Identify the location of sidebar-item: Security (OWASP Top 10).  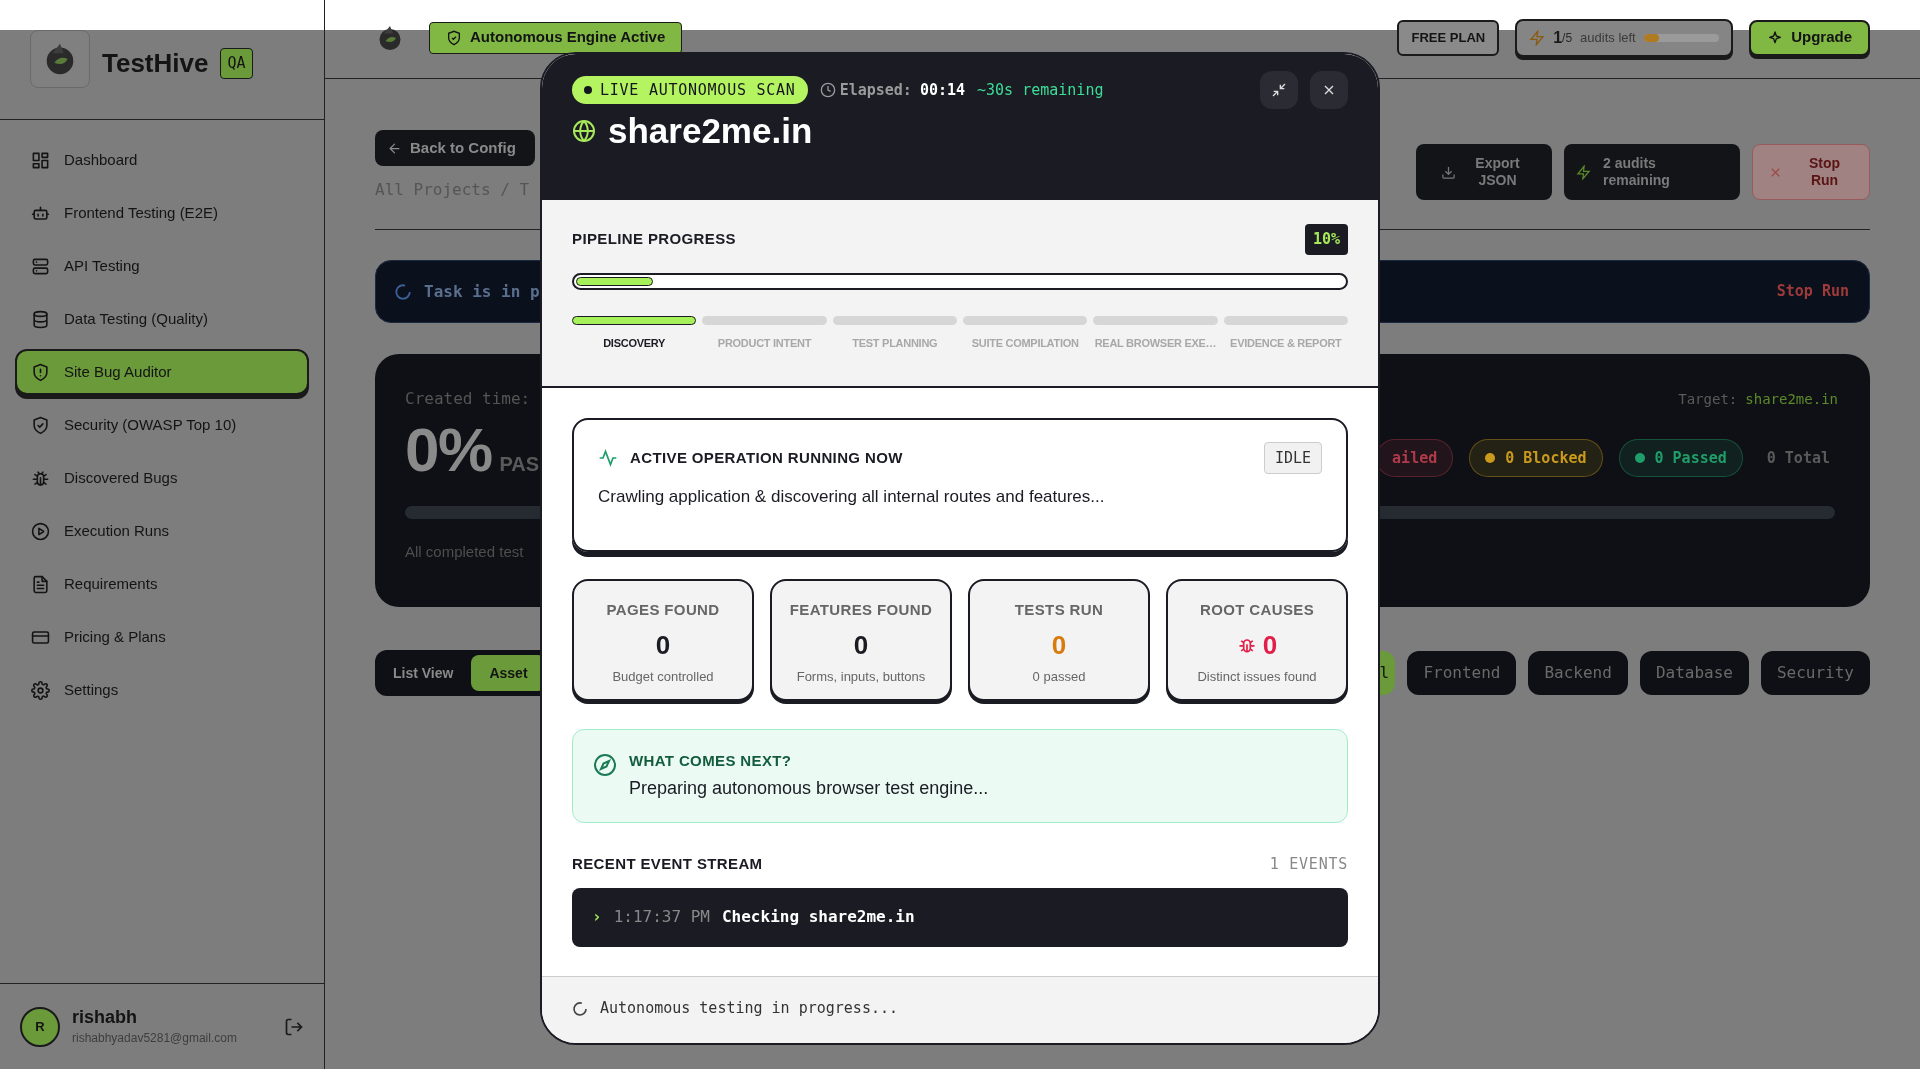
(162, 425).